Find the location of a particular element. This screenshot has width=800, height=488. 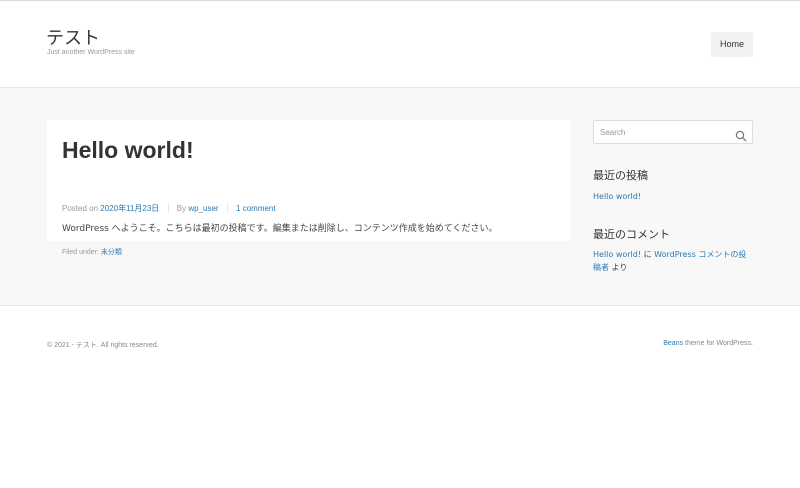

post-author-link: wp_user is located at coordinates (203, 208).